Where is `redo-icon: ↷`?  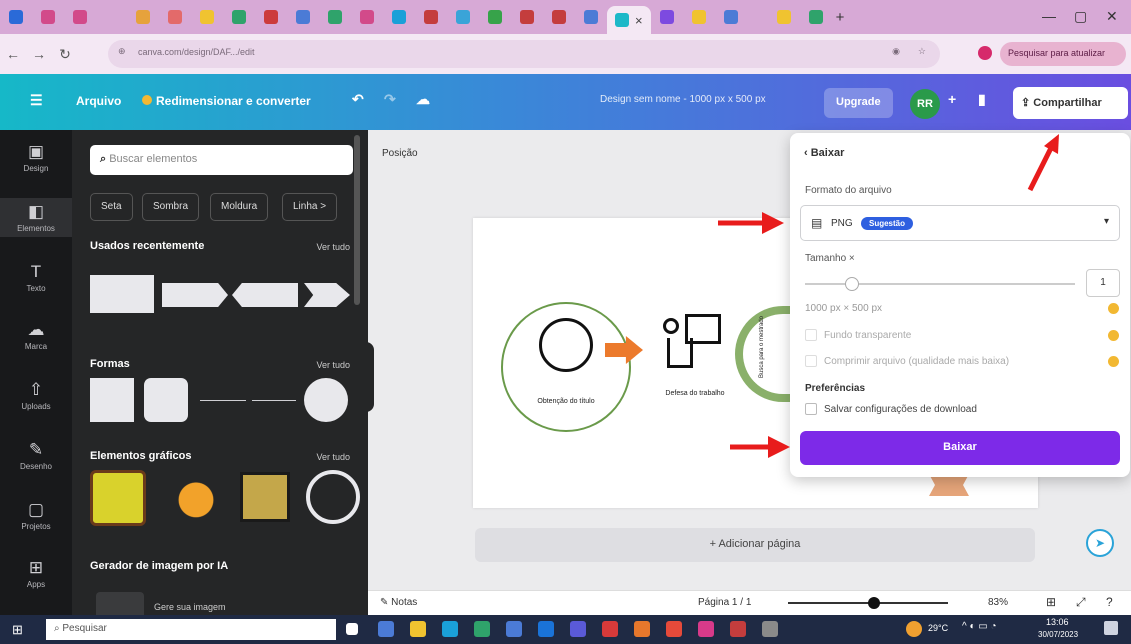
redo-icon: ↷ is located at coordinates (390, 99).